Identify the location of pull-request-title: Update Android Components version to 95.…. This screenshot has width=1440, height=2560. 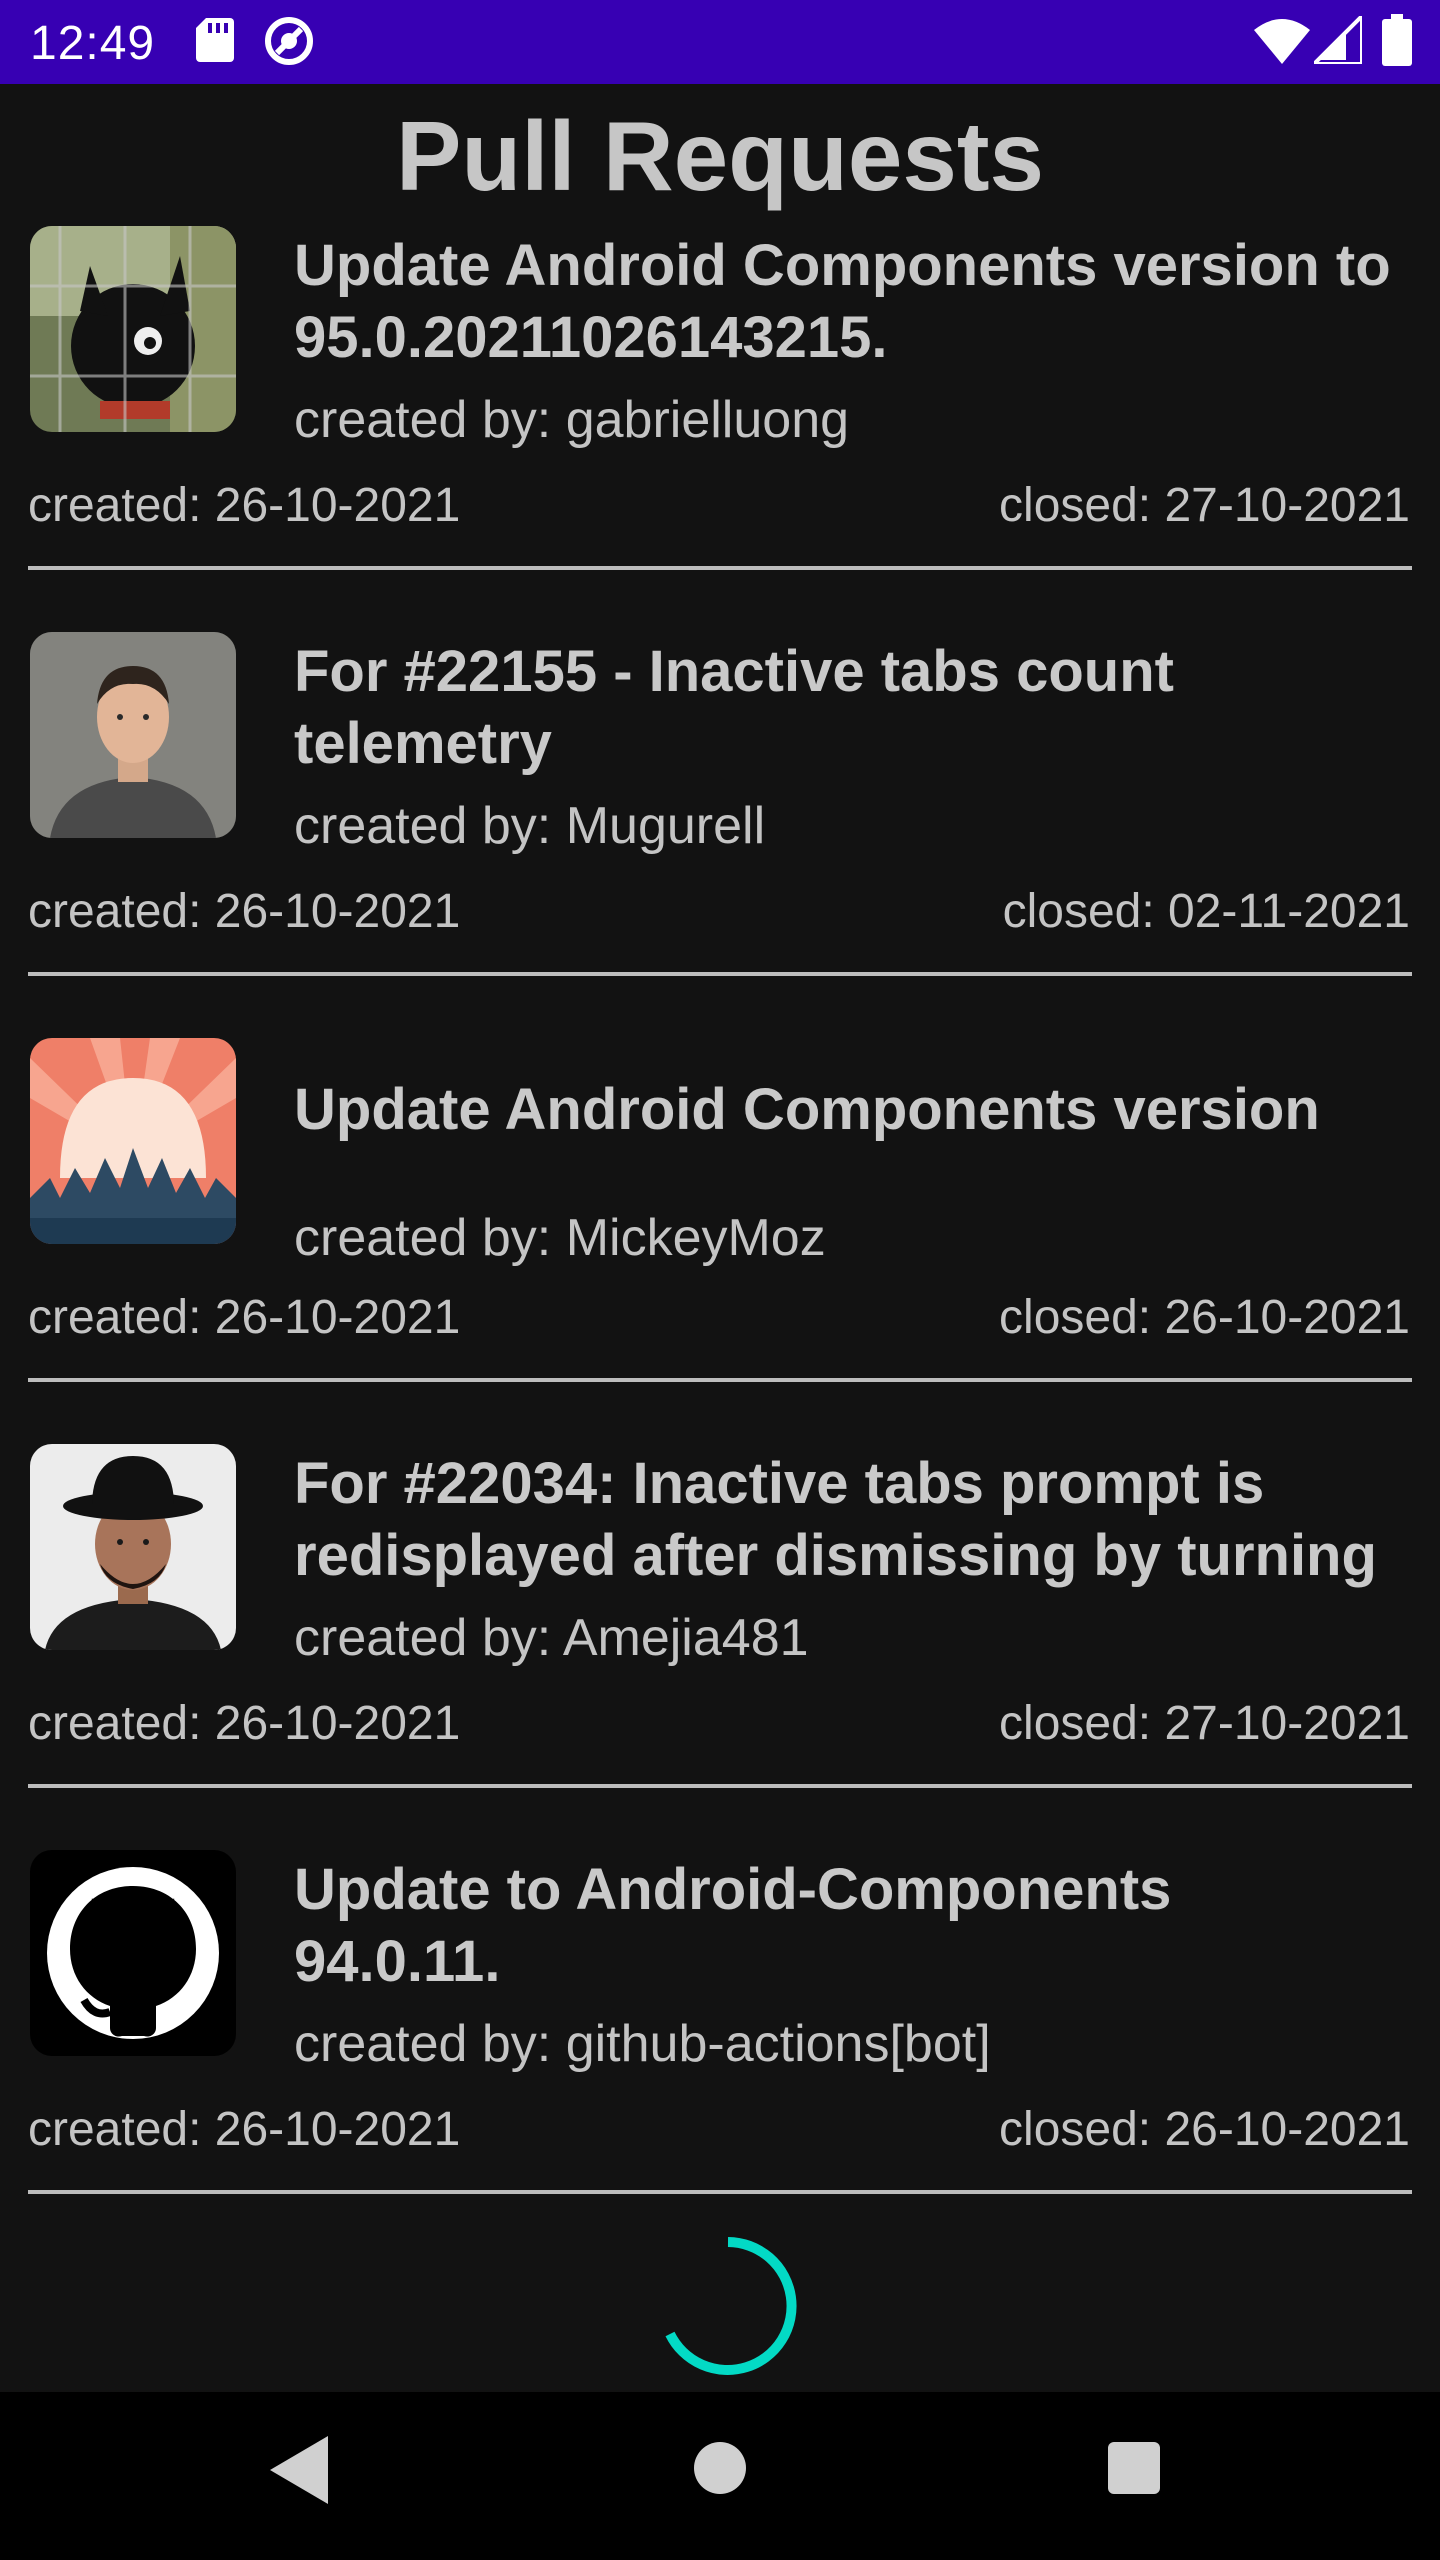
(842, 301).